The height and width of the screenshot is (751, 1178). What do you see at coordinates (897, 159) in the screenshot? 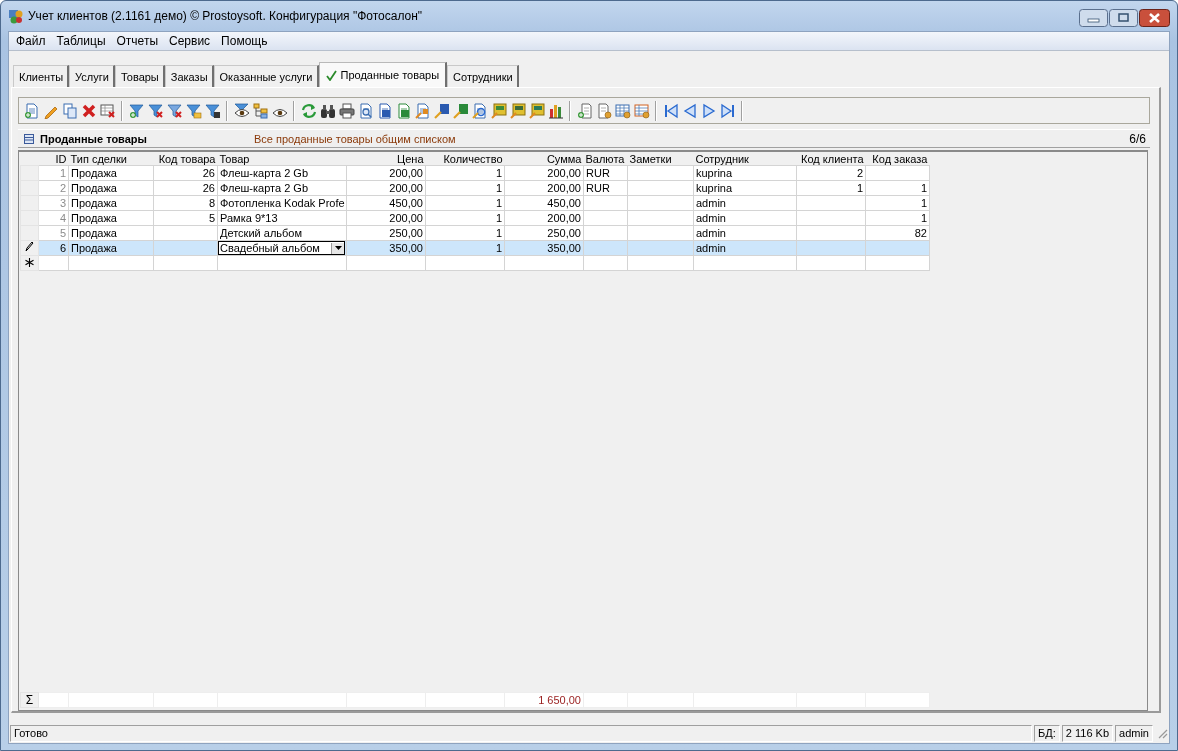
I see `column-header: Код заказа` at bounding box center [897, 159].